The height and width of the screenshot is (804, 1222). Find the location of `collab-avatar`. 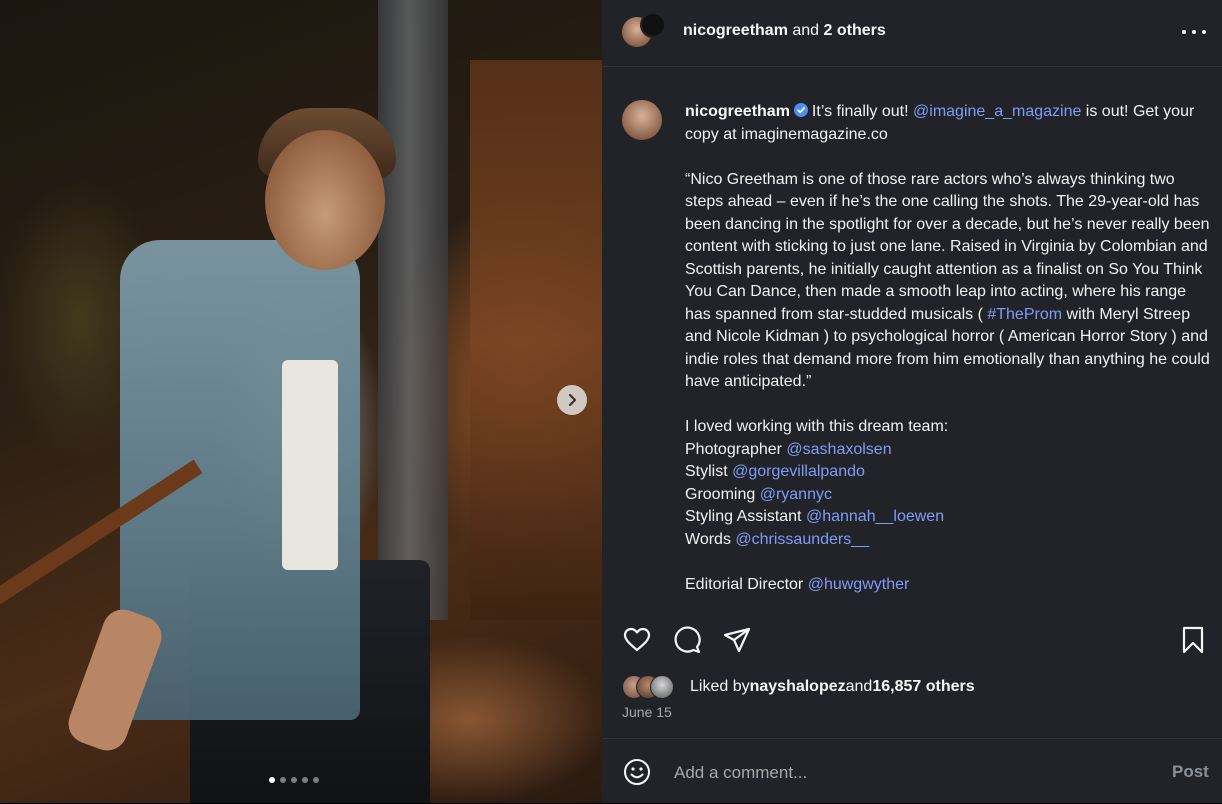

collab-avatar is located at coordinates (653, 25).